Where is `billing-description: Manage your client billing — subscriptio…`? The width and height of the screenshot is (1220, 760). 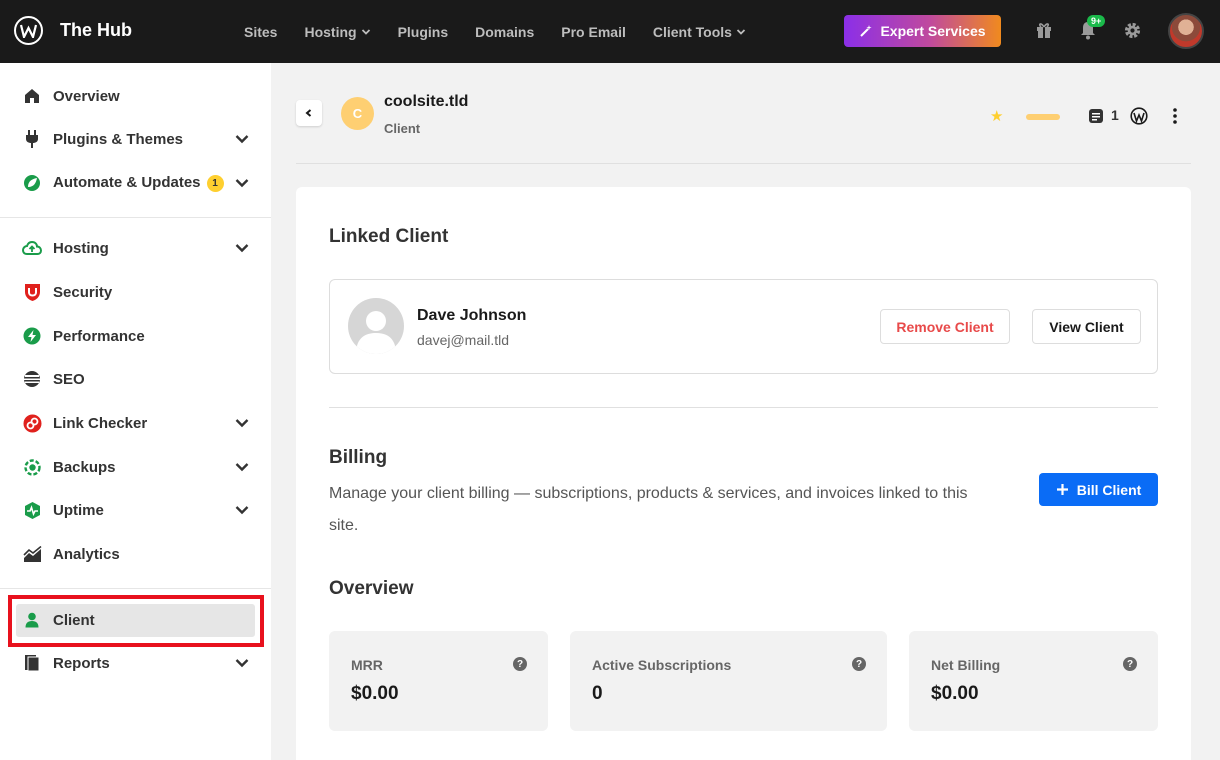
billing-description: Manage your client billing — subscriptio… is located at coordinates (648, 509).